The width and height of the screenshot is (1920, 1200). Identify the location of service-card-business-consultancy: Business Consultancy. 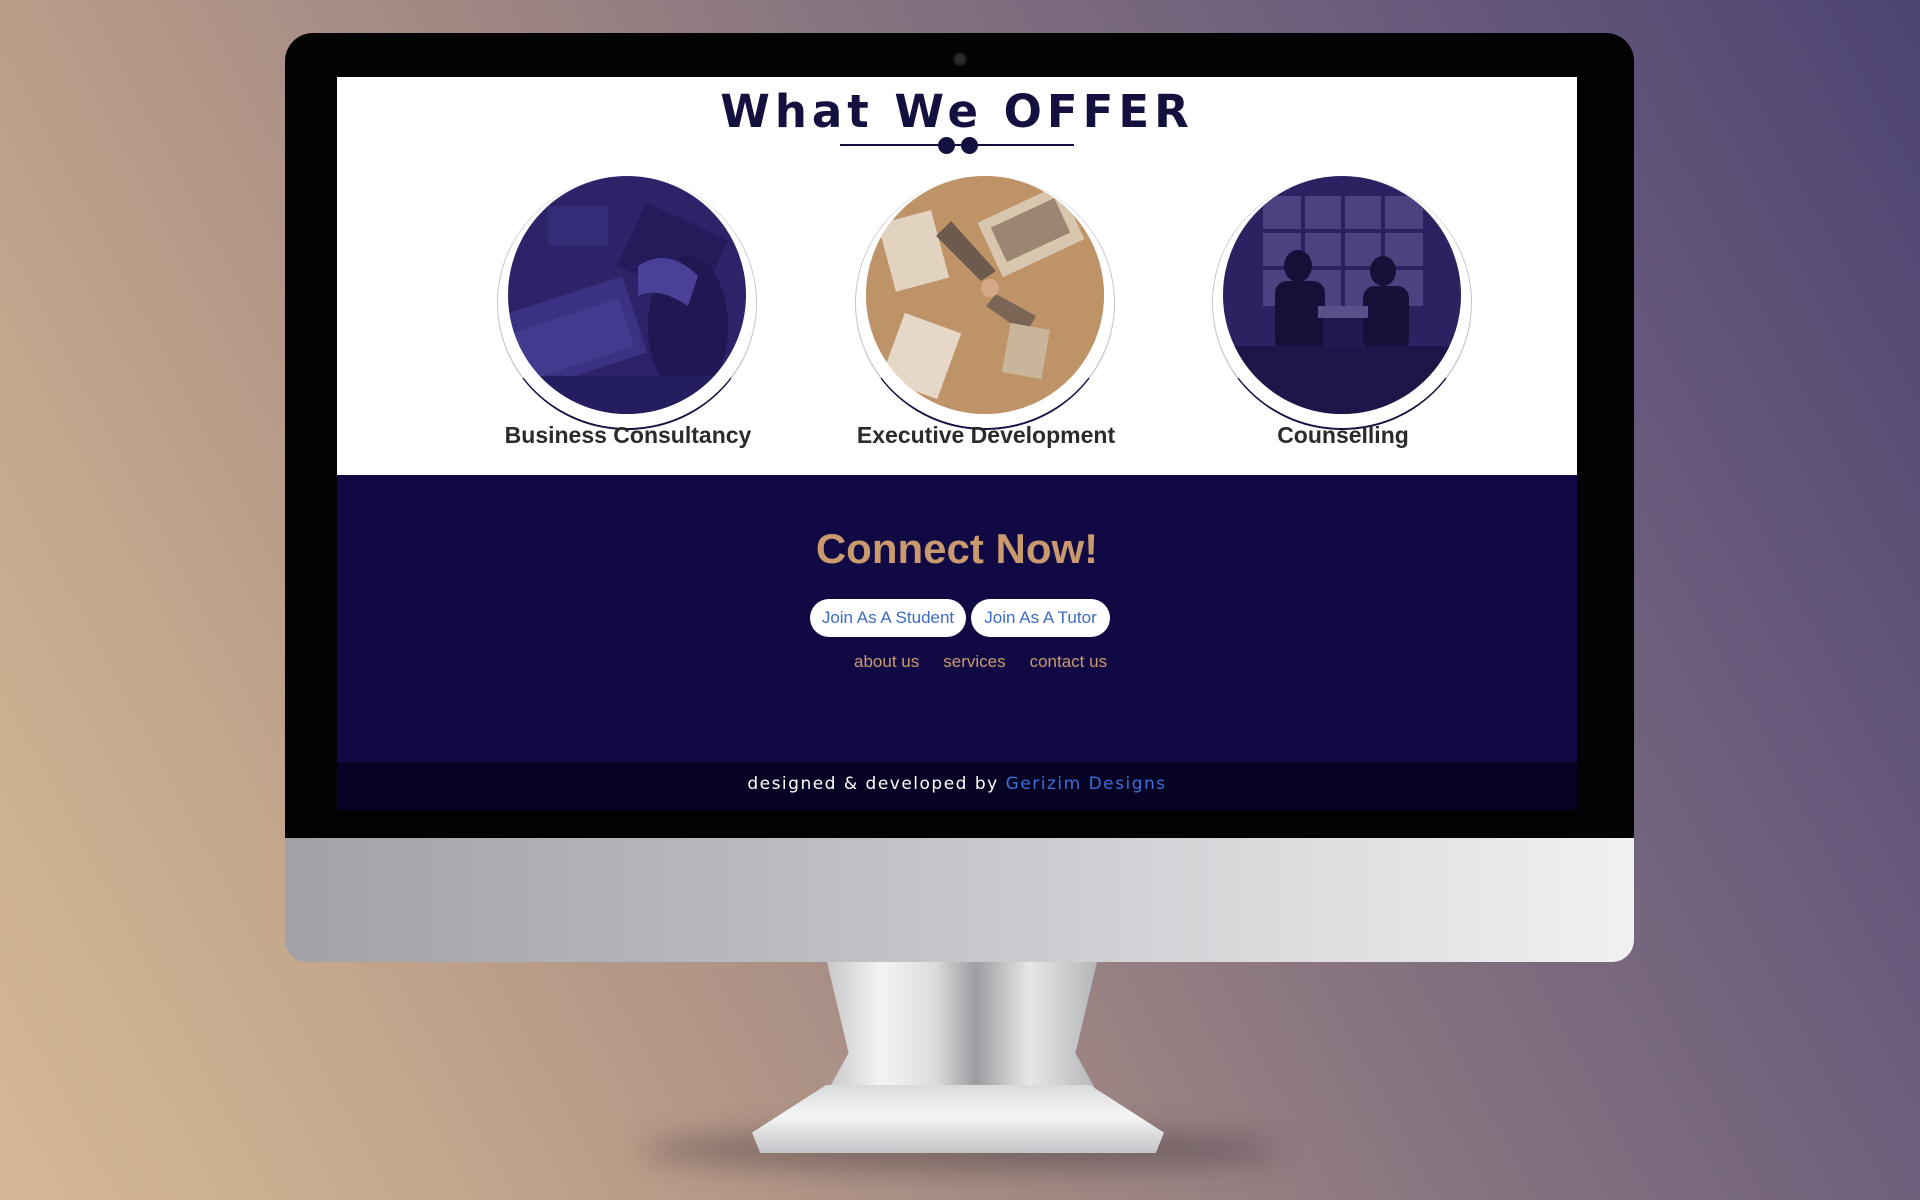
(608, 321).